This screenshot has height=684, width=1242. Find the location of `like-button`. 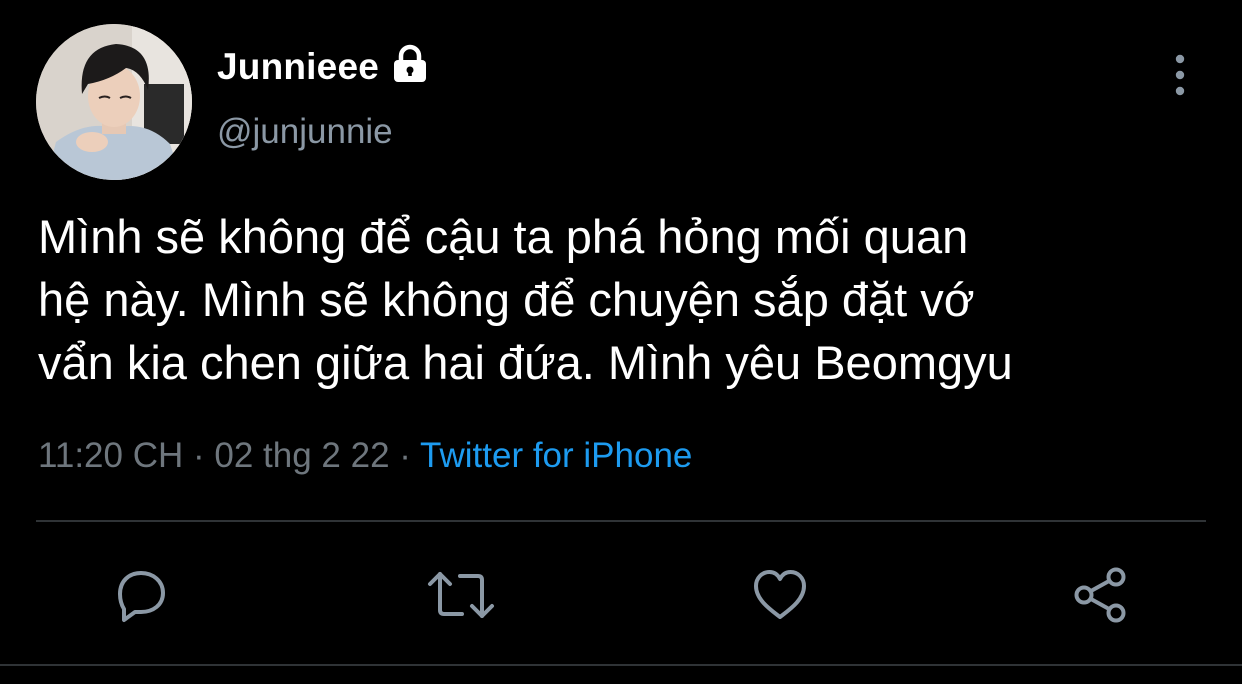

like-button is located at coordinates (780, 595).